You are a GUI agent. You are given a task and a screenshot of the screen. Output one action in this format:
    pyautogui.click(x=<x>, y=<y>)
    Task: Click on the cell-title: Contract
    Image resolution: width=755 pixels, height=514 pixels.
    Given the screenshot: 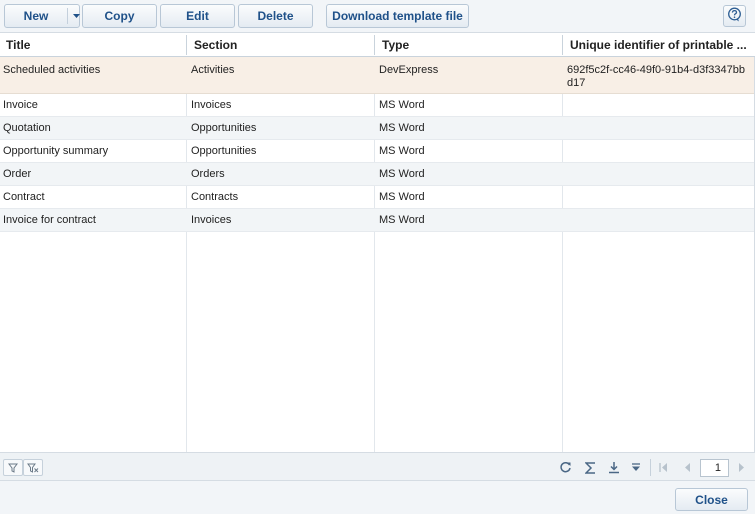 What is the action you would take?
    pyautogui.click(x=24, y=197)
    